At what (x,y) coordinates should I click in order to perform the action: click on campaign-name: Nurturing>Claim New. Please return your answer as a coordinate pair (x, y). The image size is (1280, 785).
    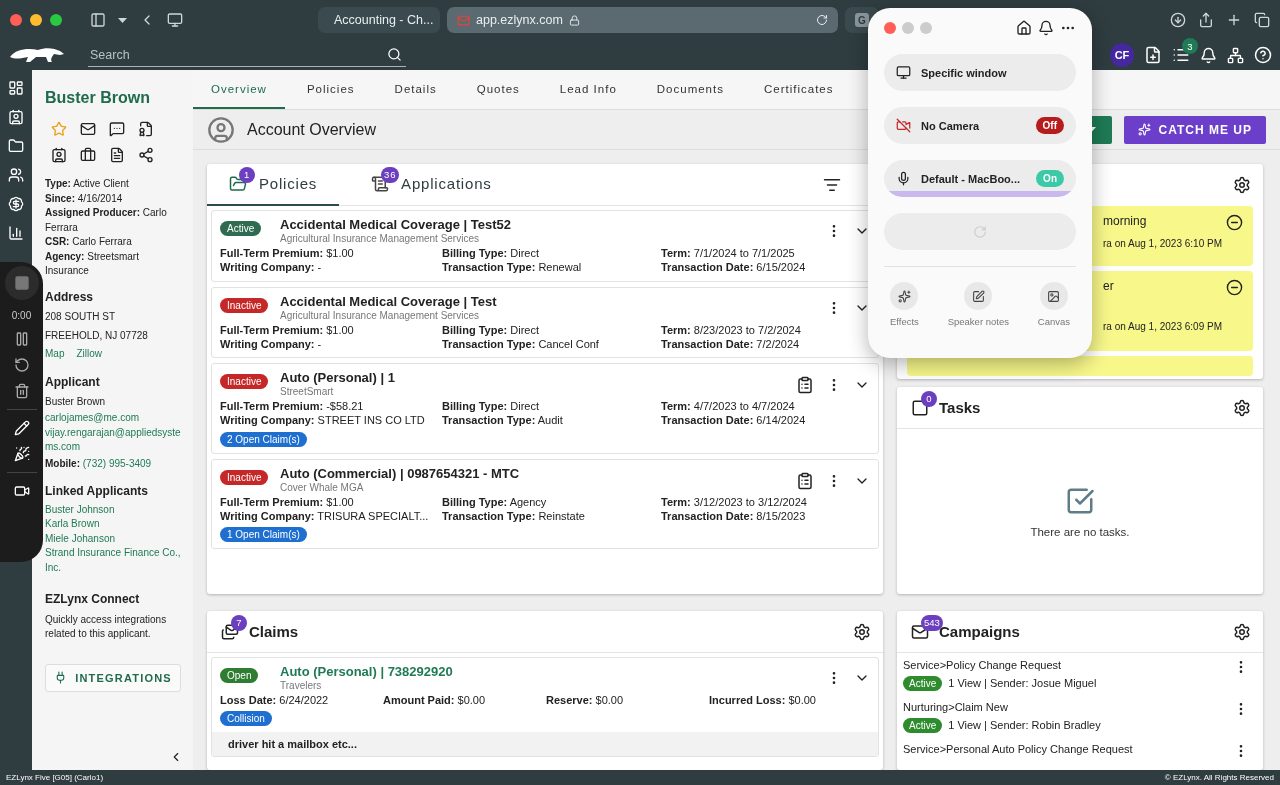
    Looking at the image, I should click on (1068, 707).